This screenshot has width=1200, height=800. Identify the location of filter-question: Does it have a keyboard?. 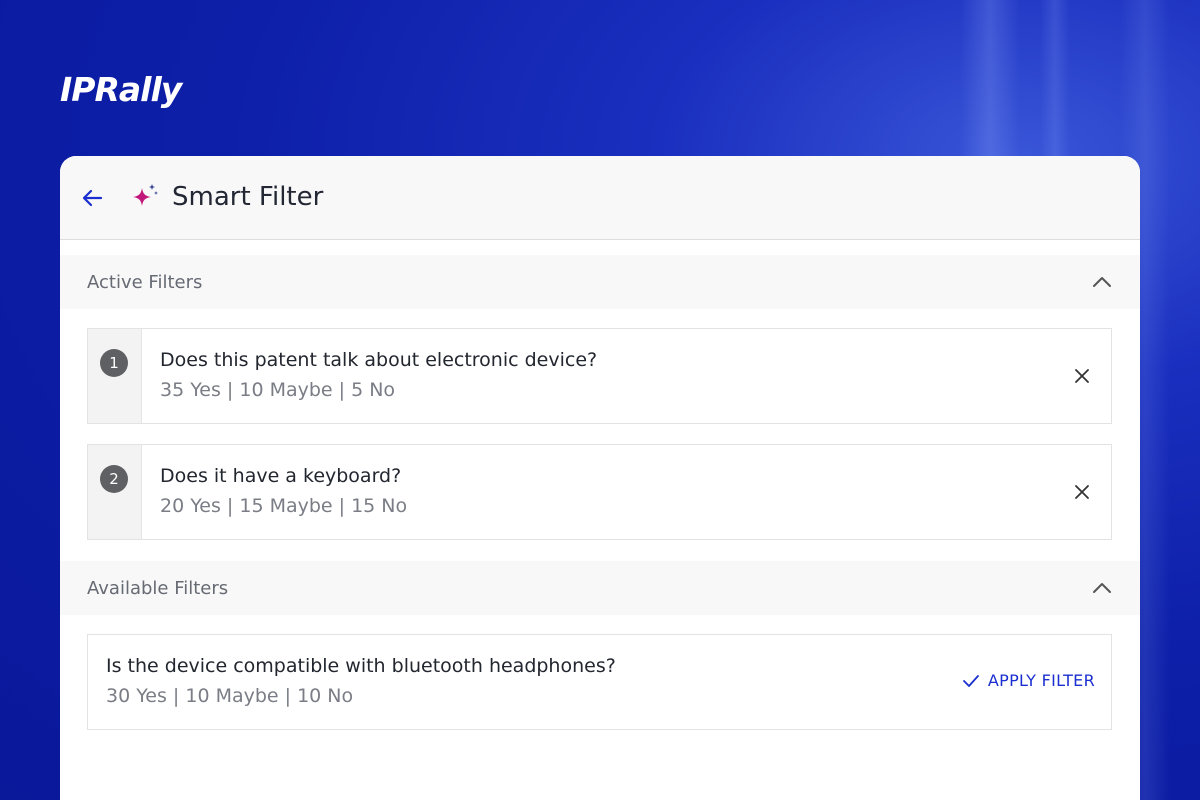
(281, 476).